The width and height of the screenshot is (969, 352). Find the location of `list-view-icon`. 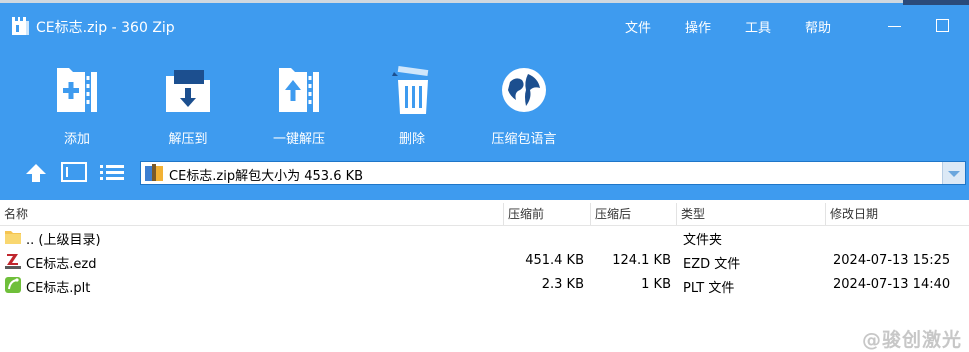

list-view-icon is located at coordinates (112, 172).